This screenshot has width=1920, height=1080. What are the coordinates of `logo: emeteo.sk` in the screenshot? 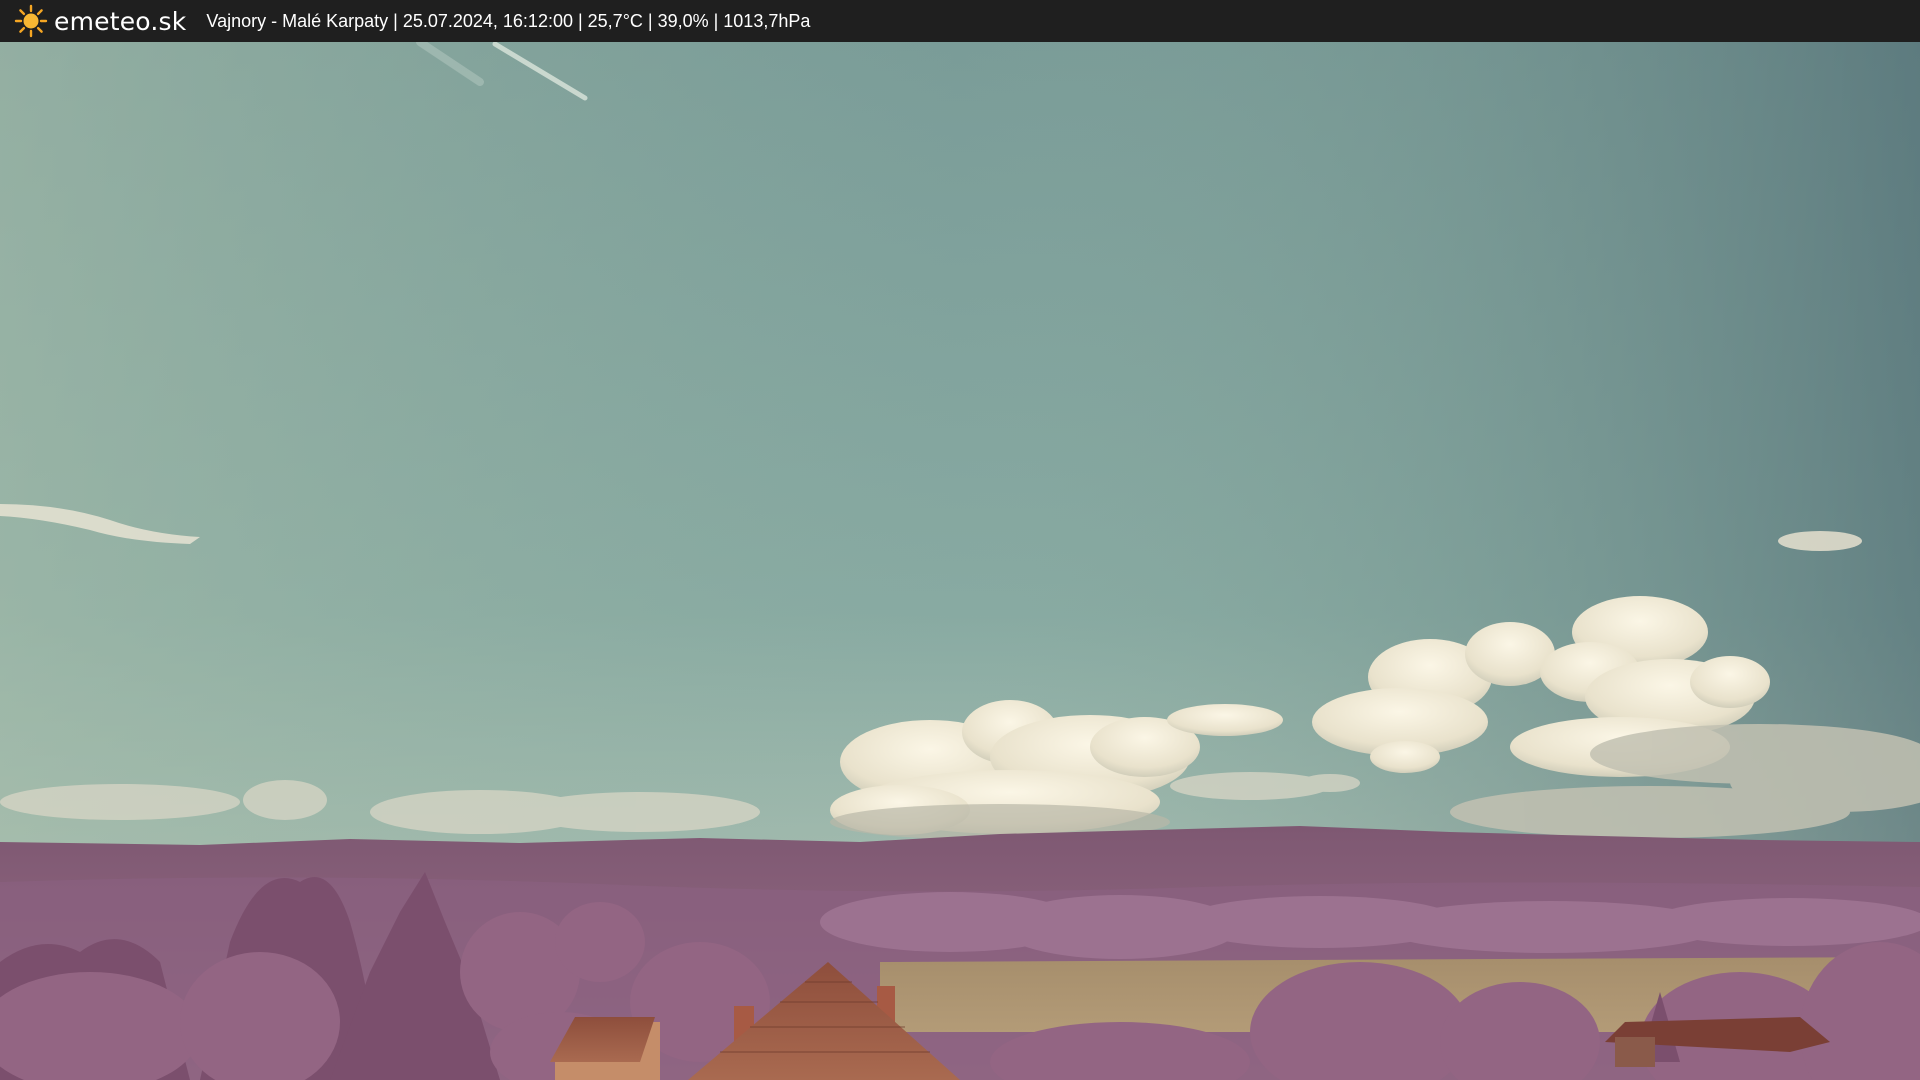 It's located at (100, 21).